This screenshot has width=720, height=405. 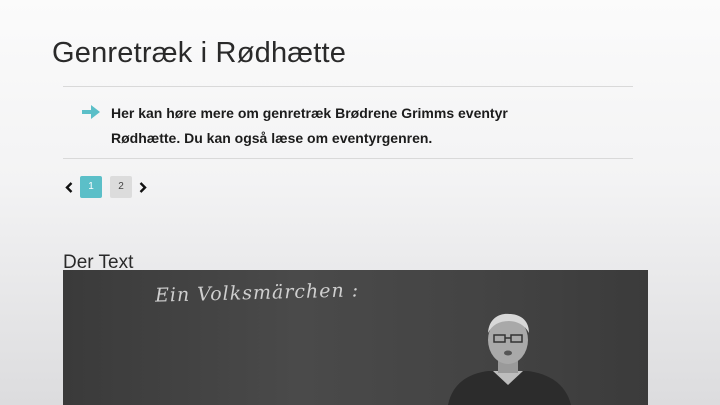 I want to click on chevron-left-icon, so click(x=69, y=187).